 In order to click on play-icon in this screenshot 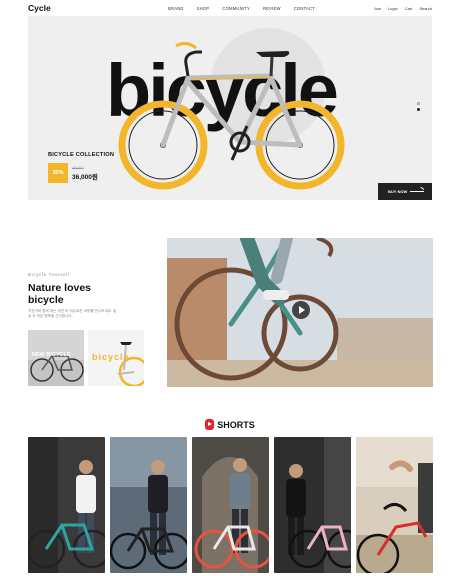, I will do `click(301, 310)`.